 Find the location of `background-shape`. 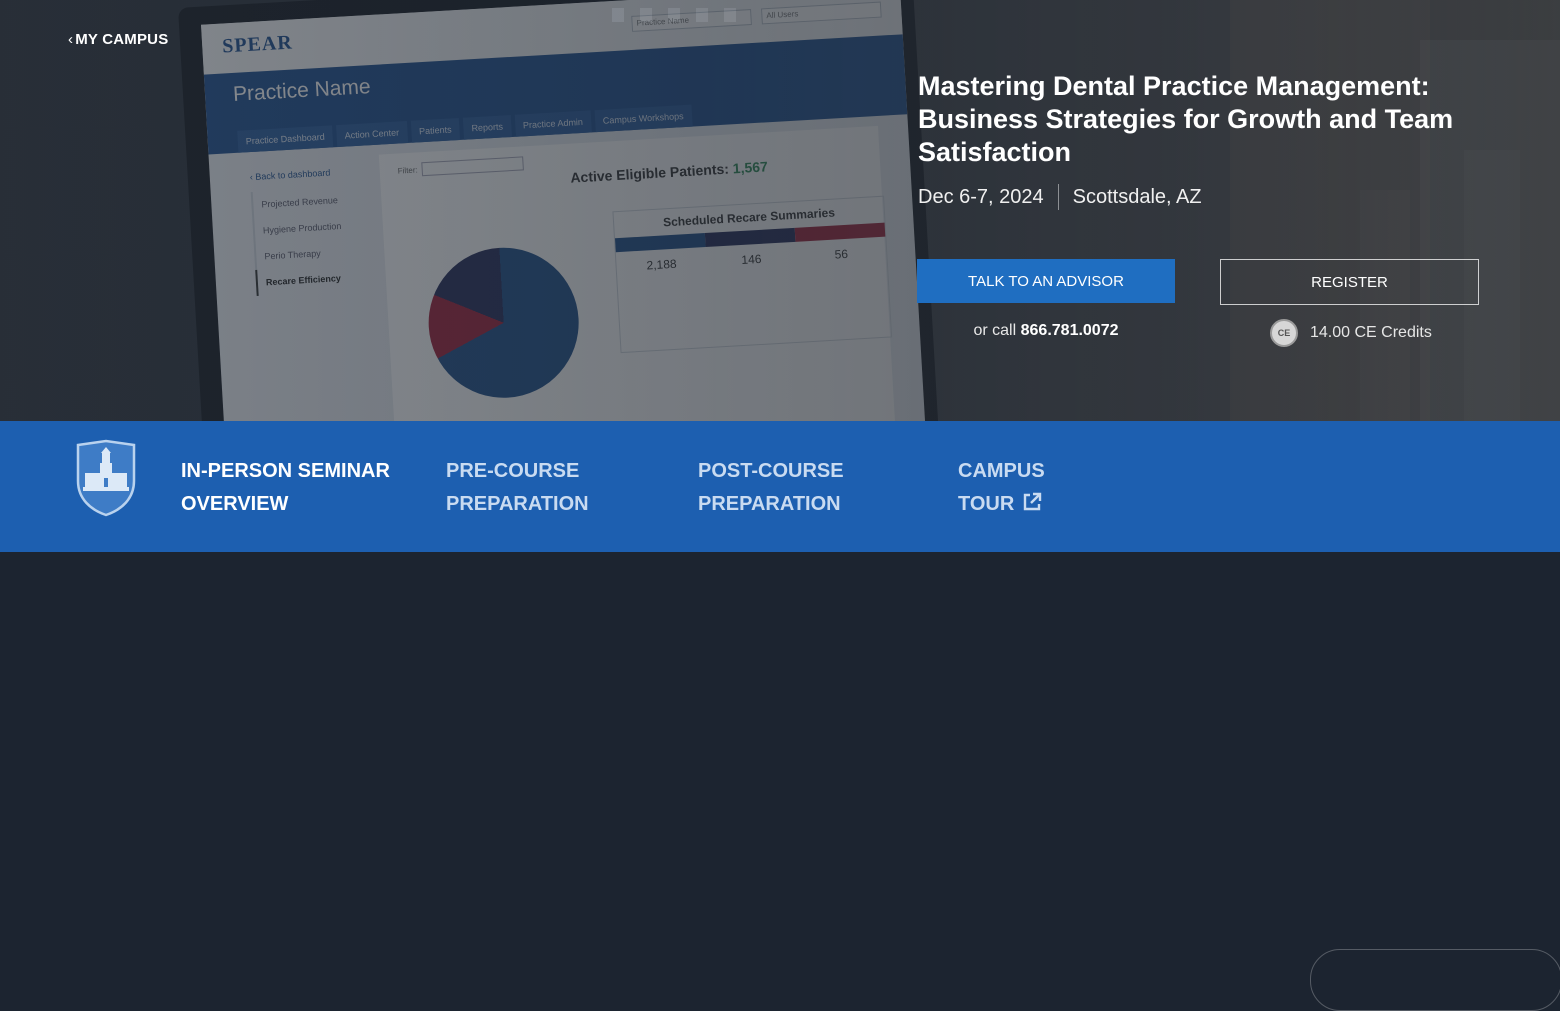

background-shape is located at coordinates (1385, 305).